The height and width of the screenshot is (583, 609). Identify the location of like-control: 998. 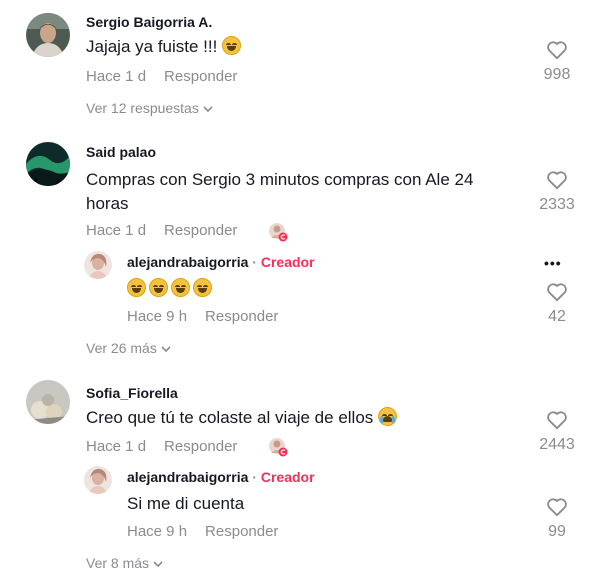
(557, 62).